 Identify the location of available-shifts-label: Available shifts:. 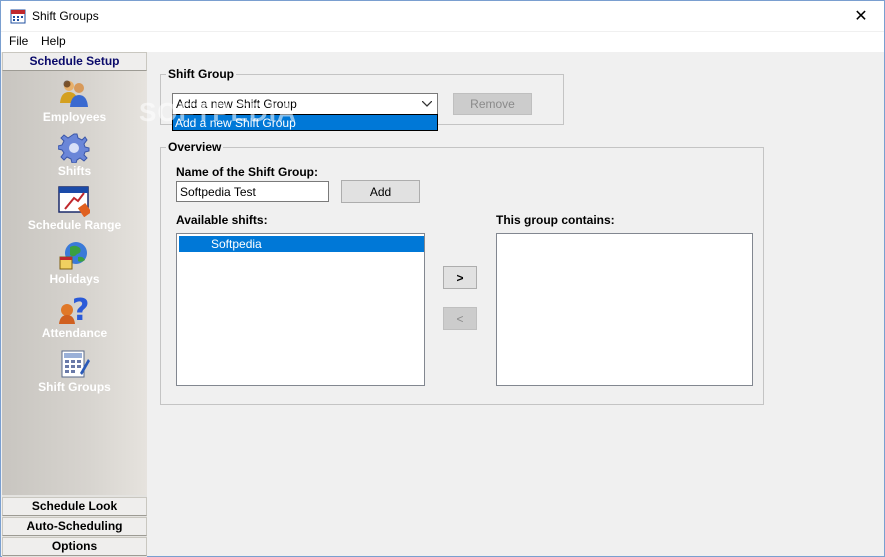
(222, 220).